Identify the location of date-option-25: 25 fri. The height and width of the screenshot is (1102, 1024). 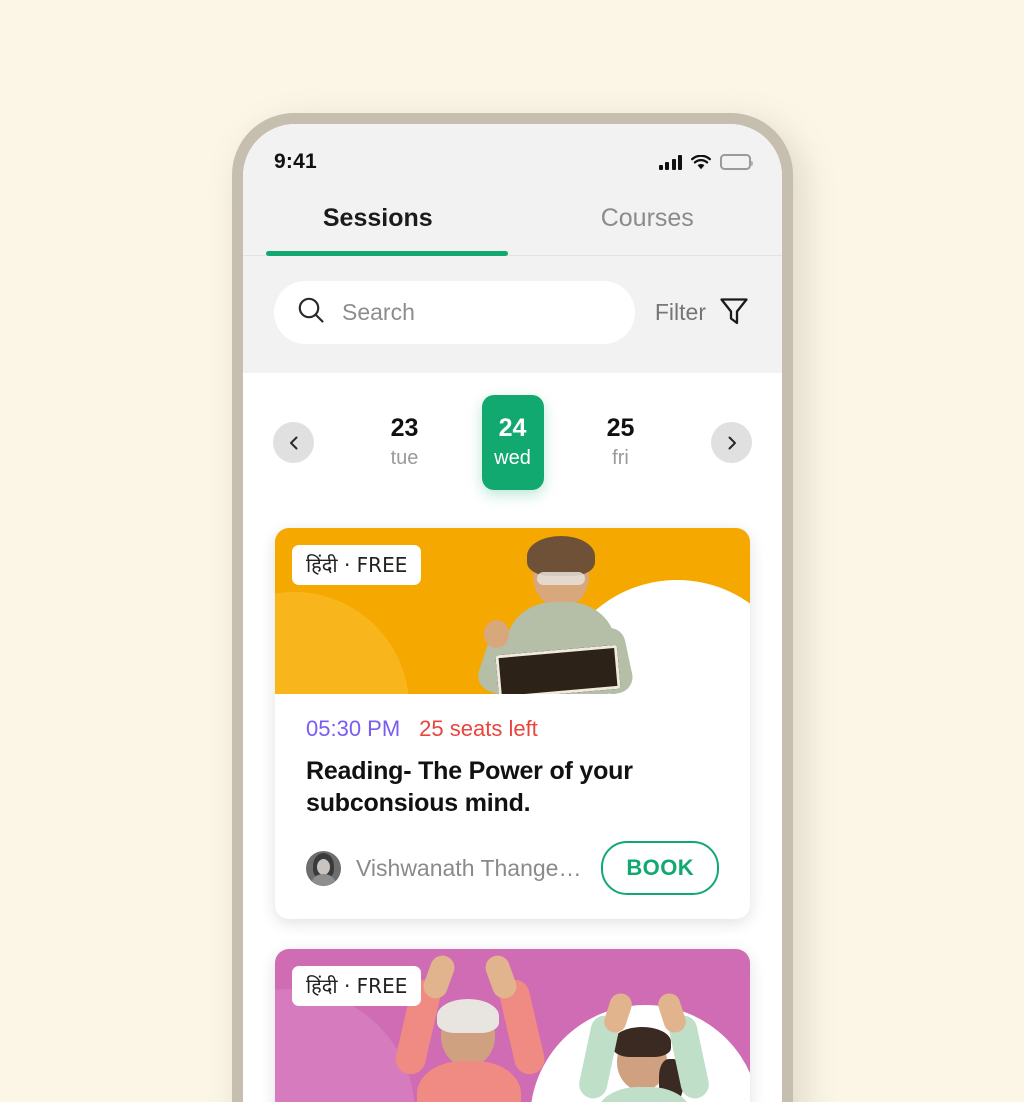
(621, 442).